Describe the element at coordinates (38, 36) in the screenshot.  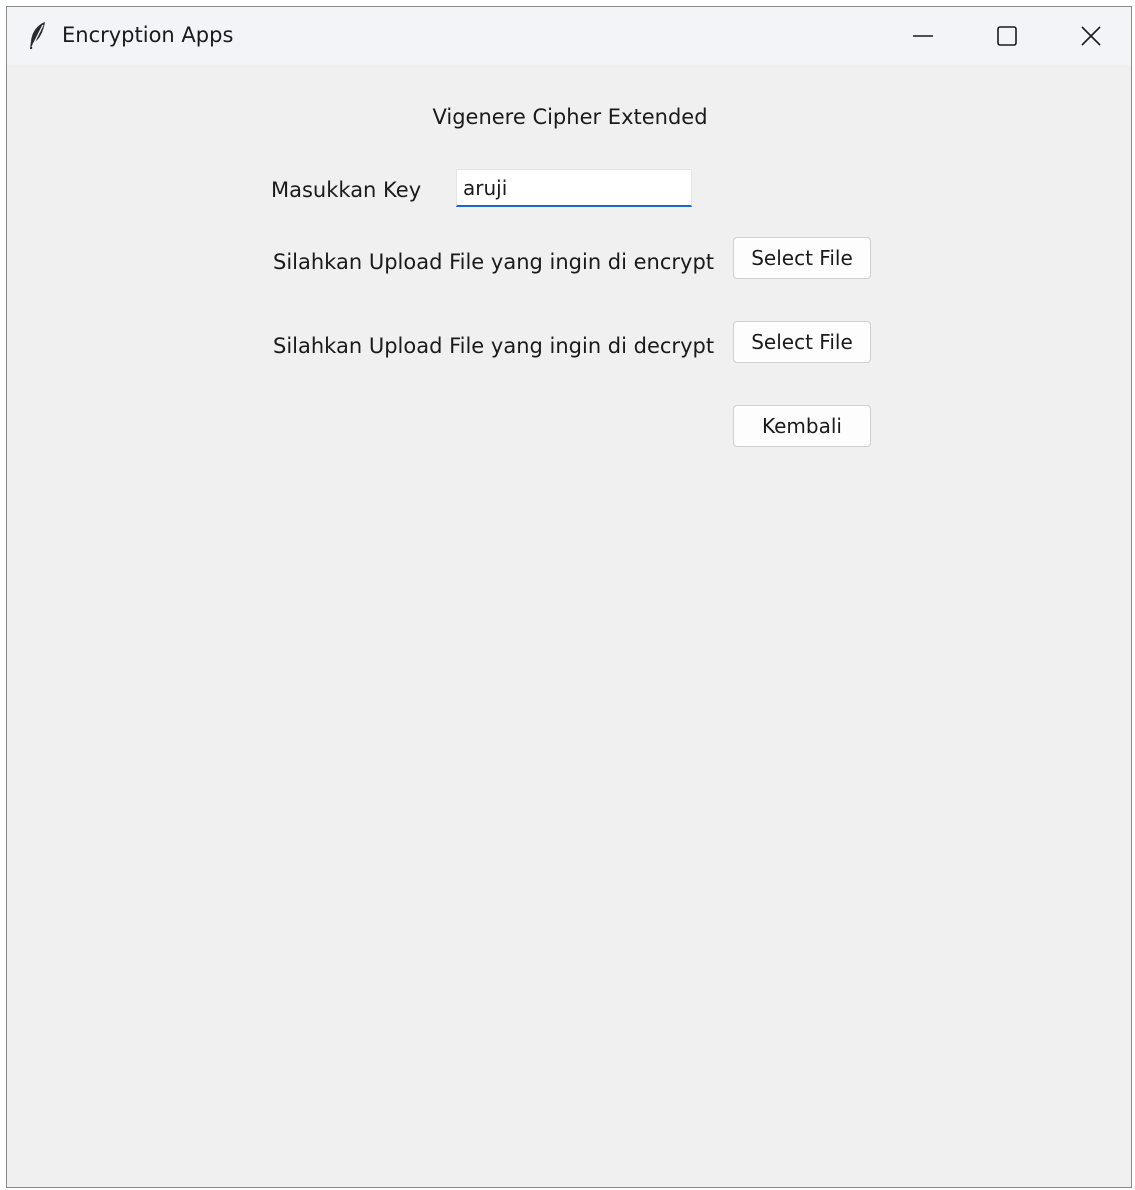
I see `feather-icon` at that location.